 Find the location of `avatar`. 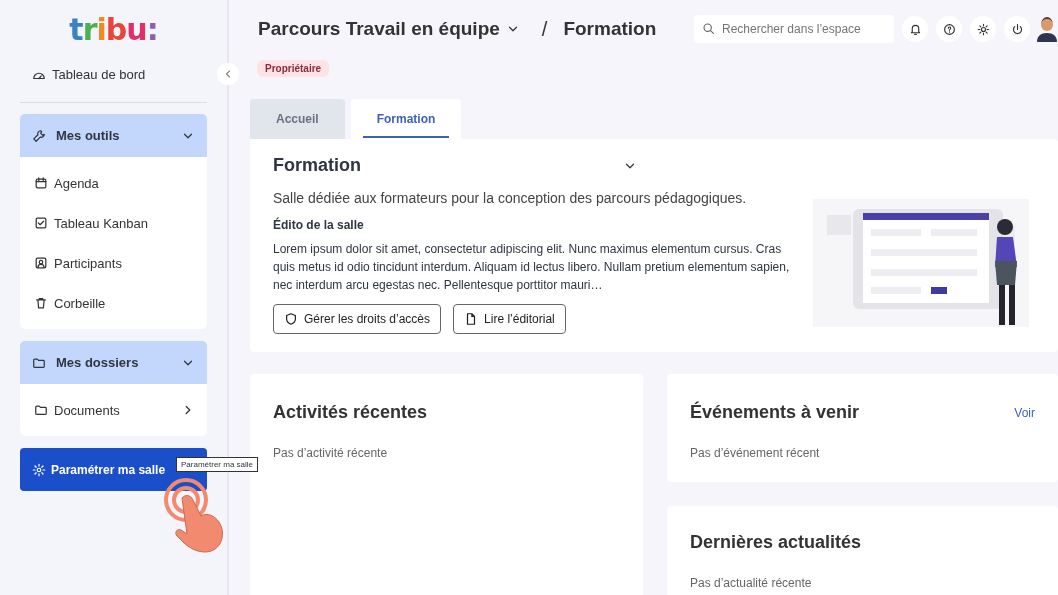

avatar is located at coordinates (1047, 29).